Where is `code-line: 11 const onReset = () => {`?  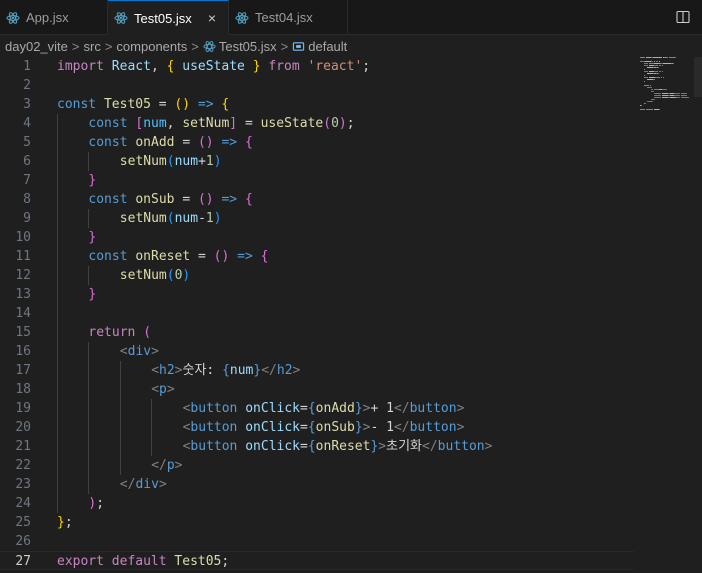 code-line: 11 const onReset = () => { is located at coordinates (351, 256).